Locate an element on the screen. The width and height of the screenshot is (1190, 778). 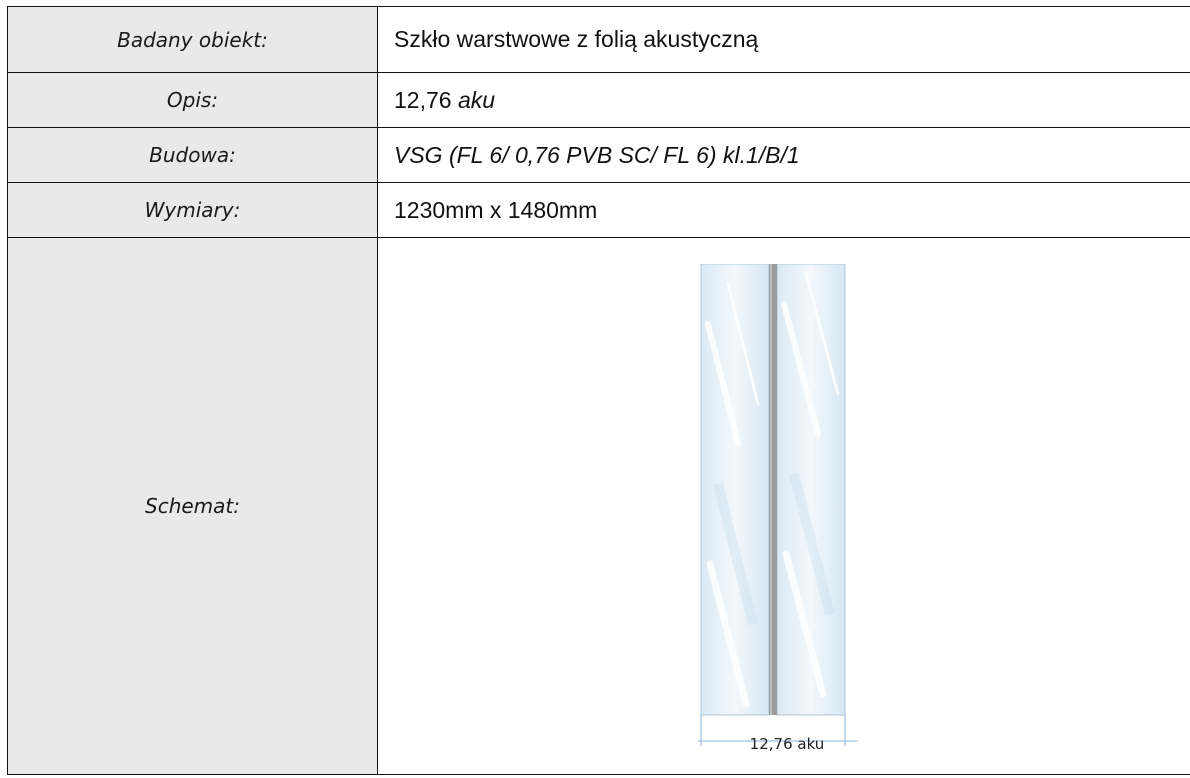
glass-diagram-svg is located at coordinates (778, 504).